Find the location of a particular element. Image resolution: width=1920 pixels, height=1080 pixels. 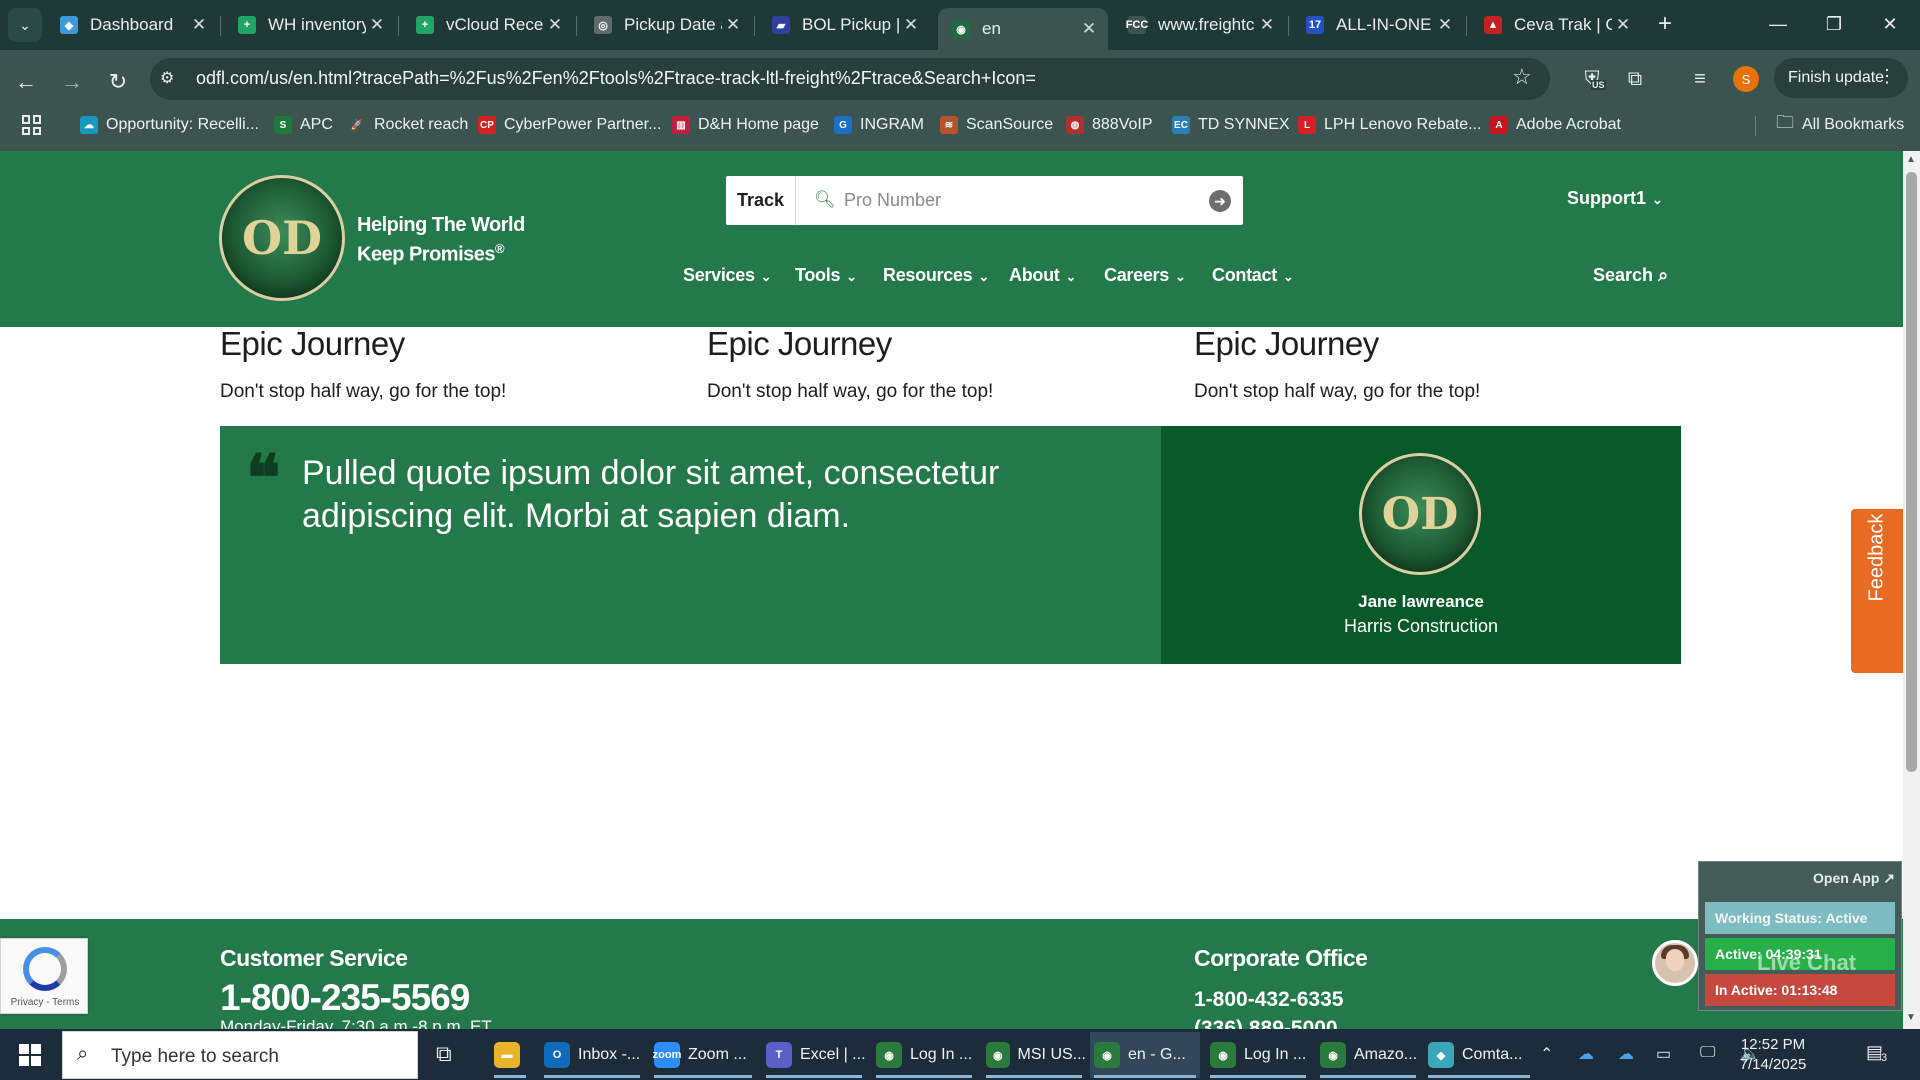

browser-tab: ▰ BOL Pickup | ✕ is located at coordinates (844, 25).